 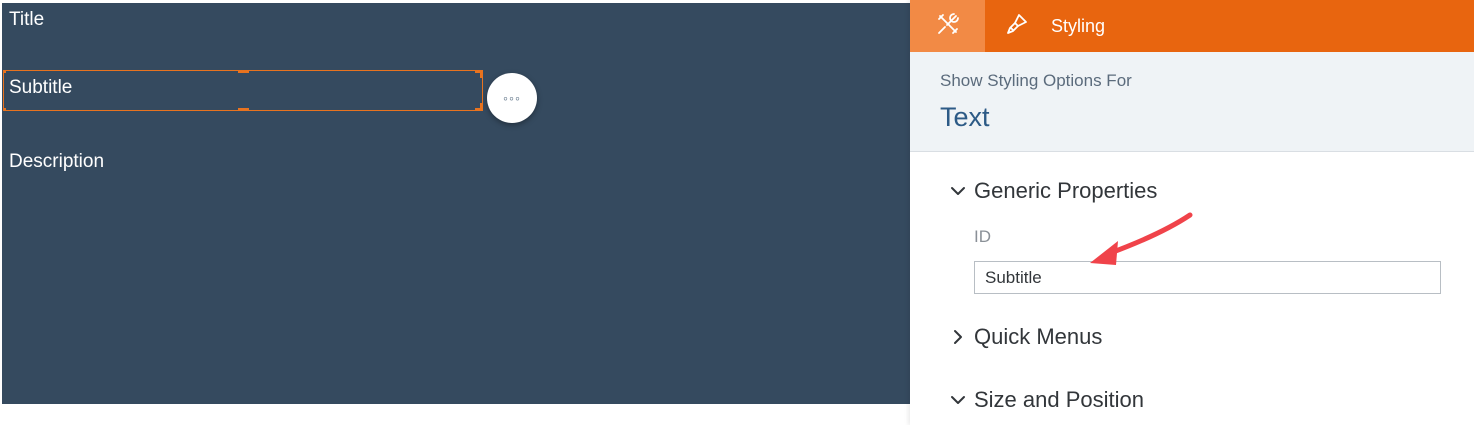 What do you see at coordinates (965, 117) in the screenshot?
I see `styling-target-type: Text` at bounding box center [965, 117].